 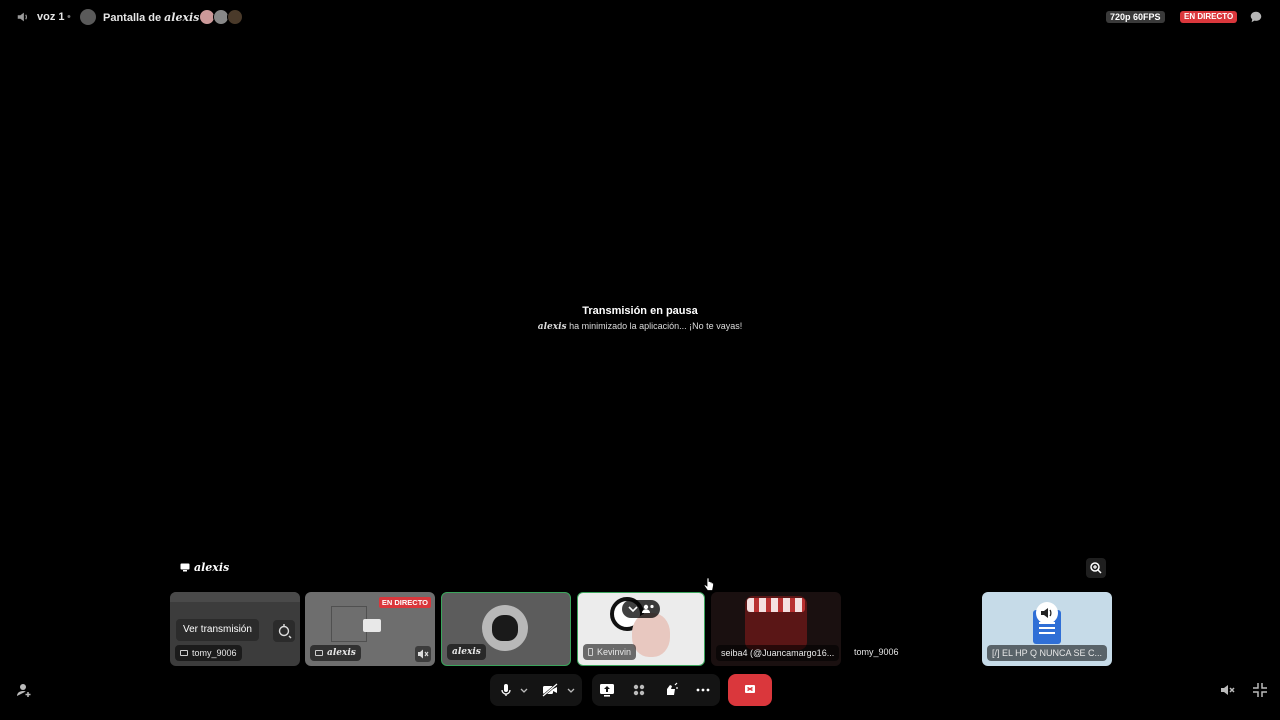 I want to click on microphone-icon, so click(x=506, y=690).